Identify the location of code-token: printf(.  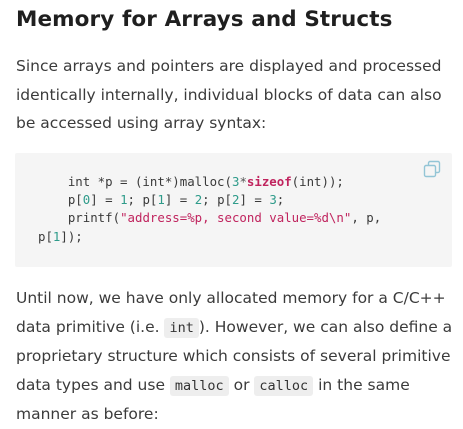
(79, 218).